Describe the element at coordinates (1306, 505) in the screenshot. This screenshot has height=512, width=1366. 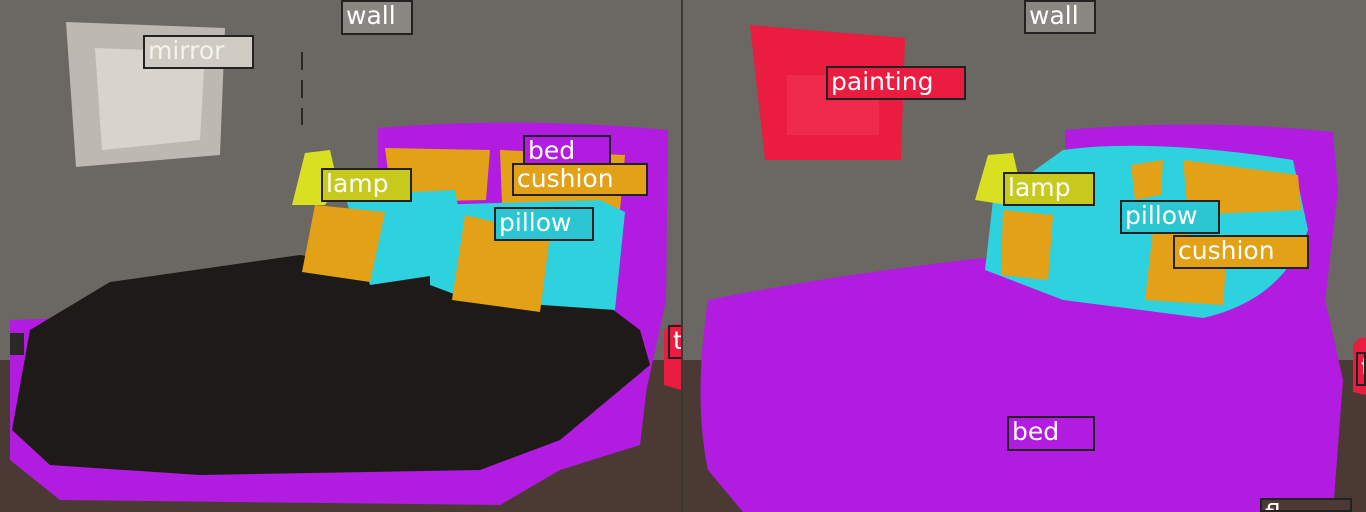
I see `label-floor-partial: fl` at that location.